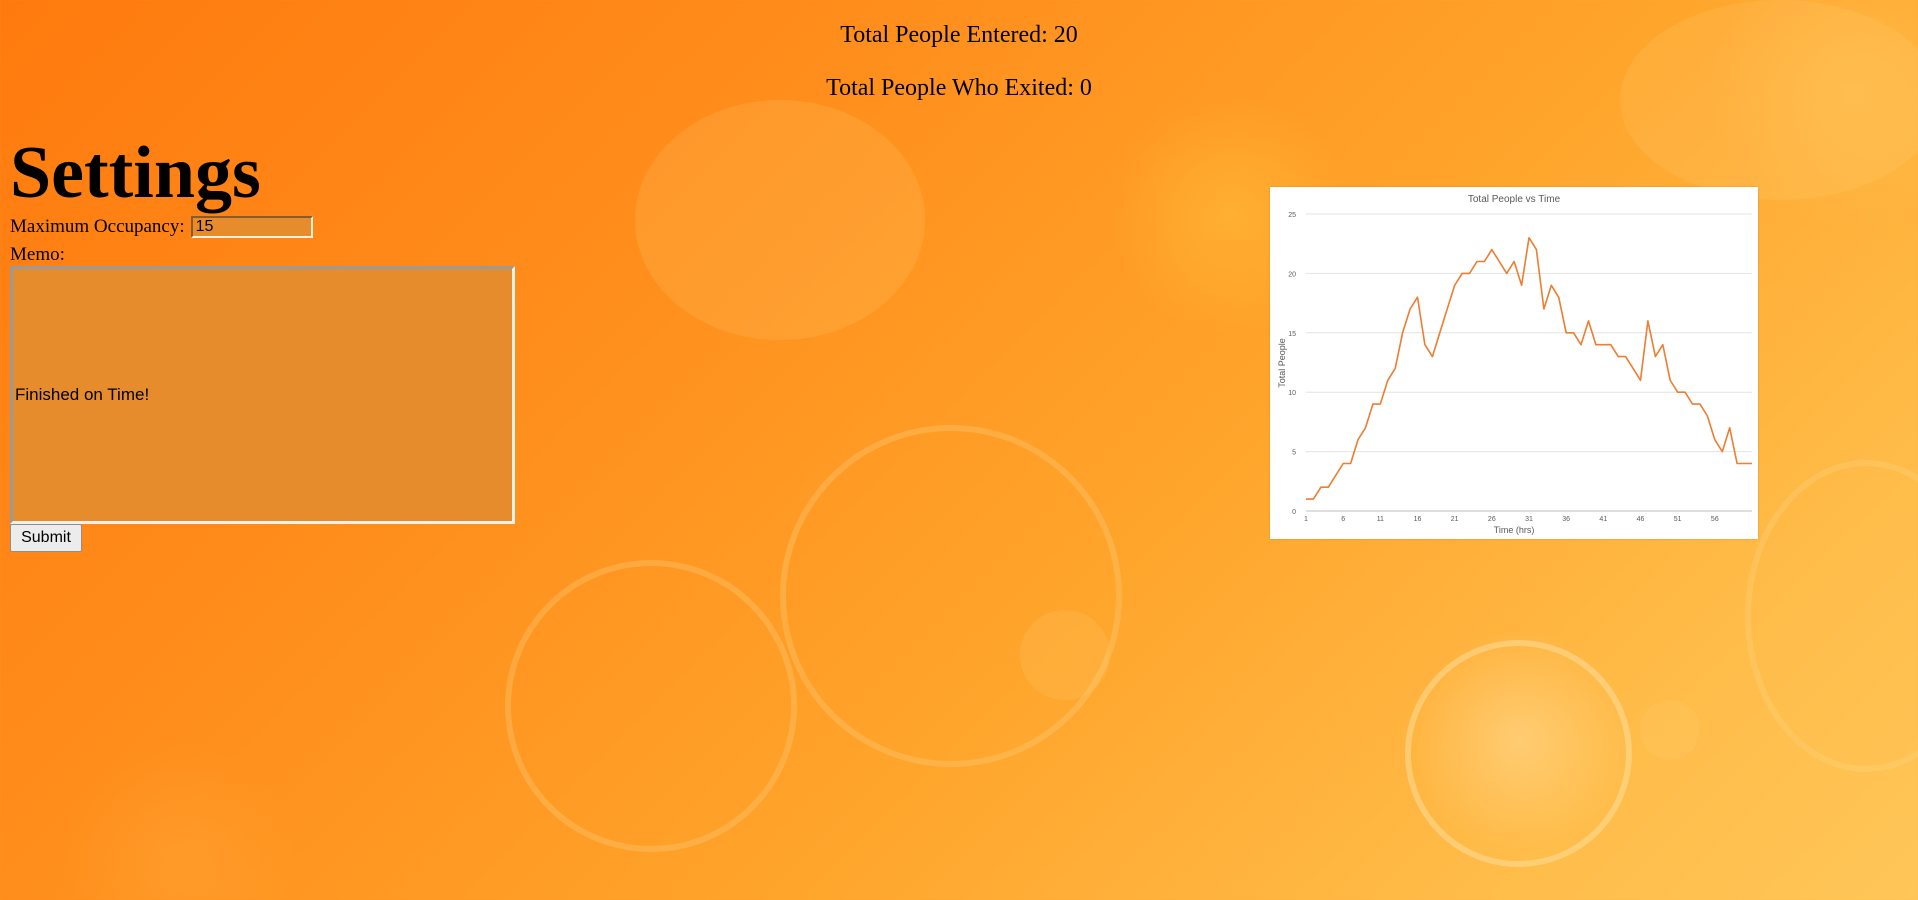 This screenshot has width=1918, height=900. Describe the element at coordinates (1514, 199) in the screenshot. I see `chart-title: Total People vs Time` at that location.